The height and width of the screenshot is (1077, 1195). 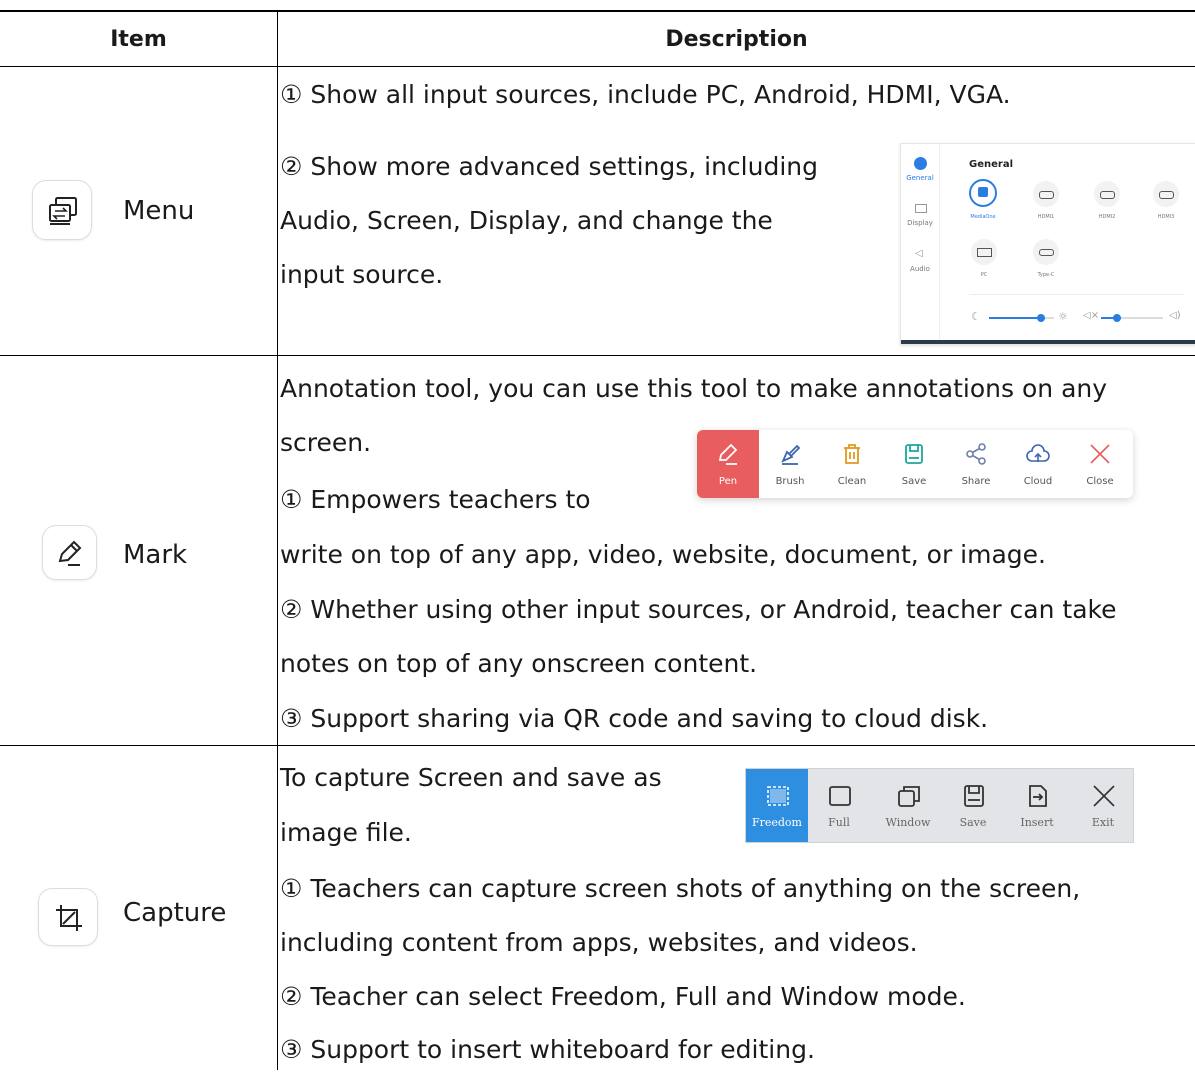 I want to click on mark-cloud-button: Cloud, so click(x=1038, y=464).